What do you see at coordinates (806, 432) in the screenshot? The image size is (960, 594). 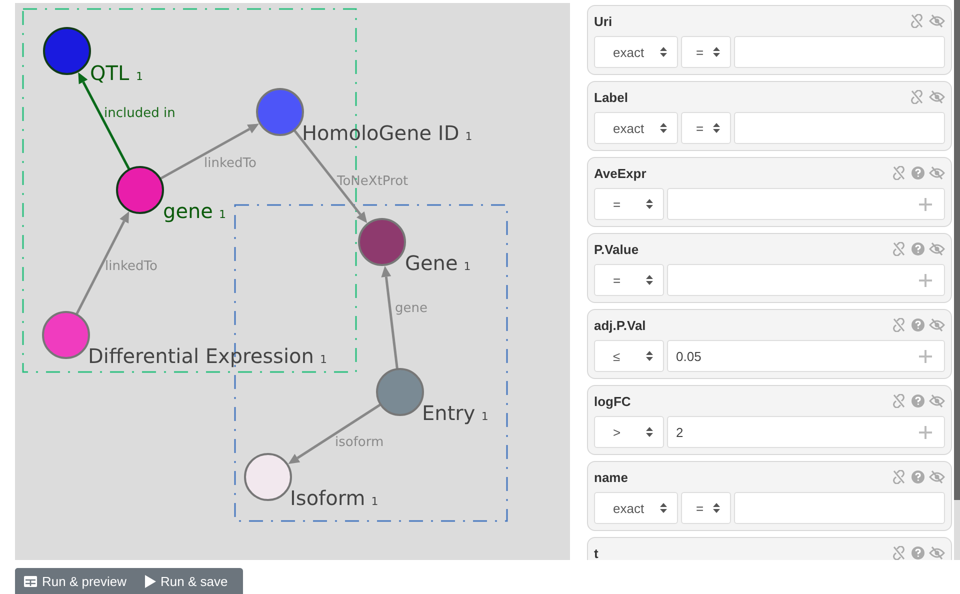 I see `value-field: 2` at bounding box center [806, 432].